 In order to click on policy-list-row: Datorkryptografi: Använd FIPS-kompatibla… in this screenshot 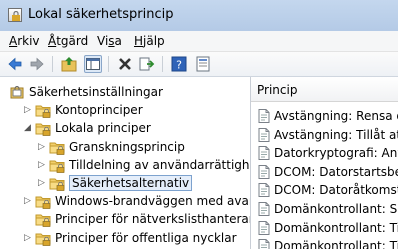, I will do `click(324, 153)`.